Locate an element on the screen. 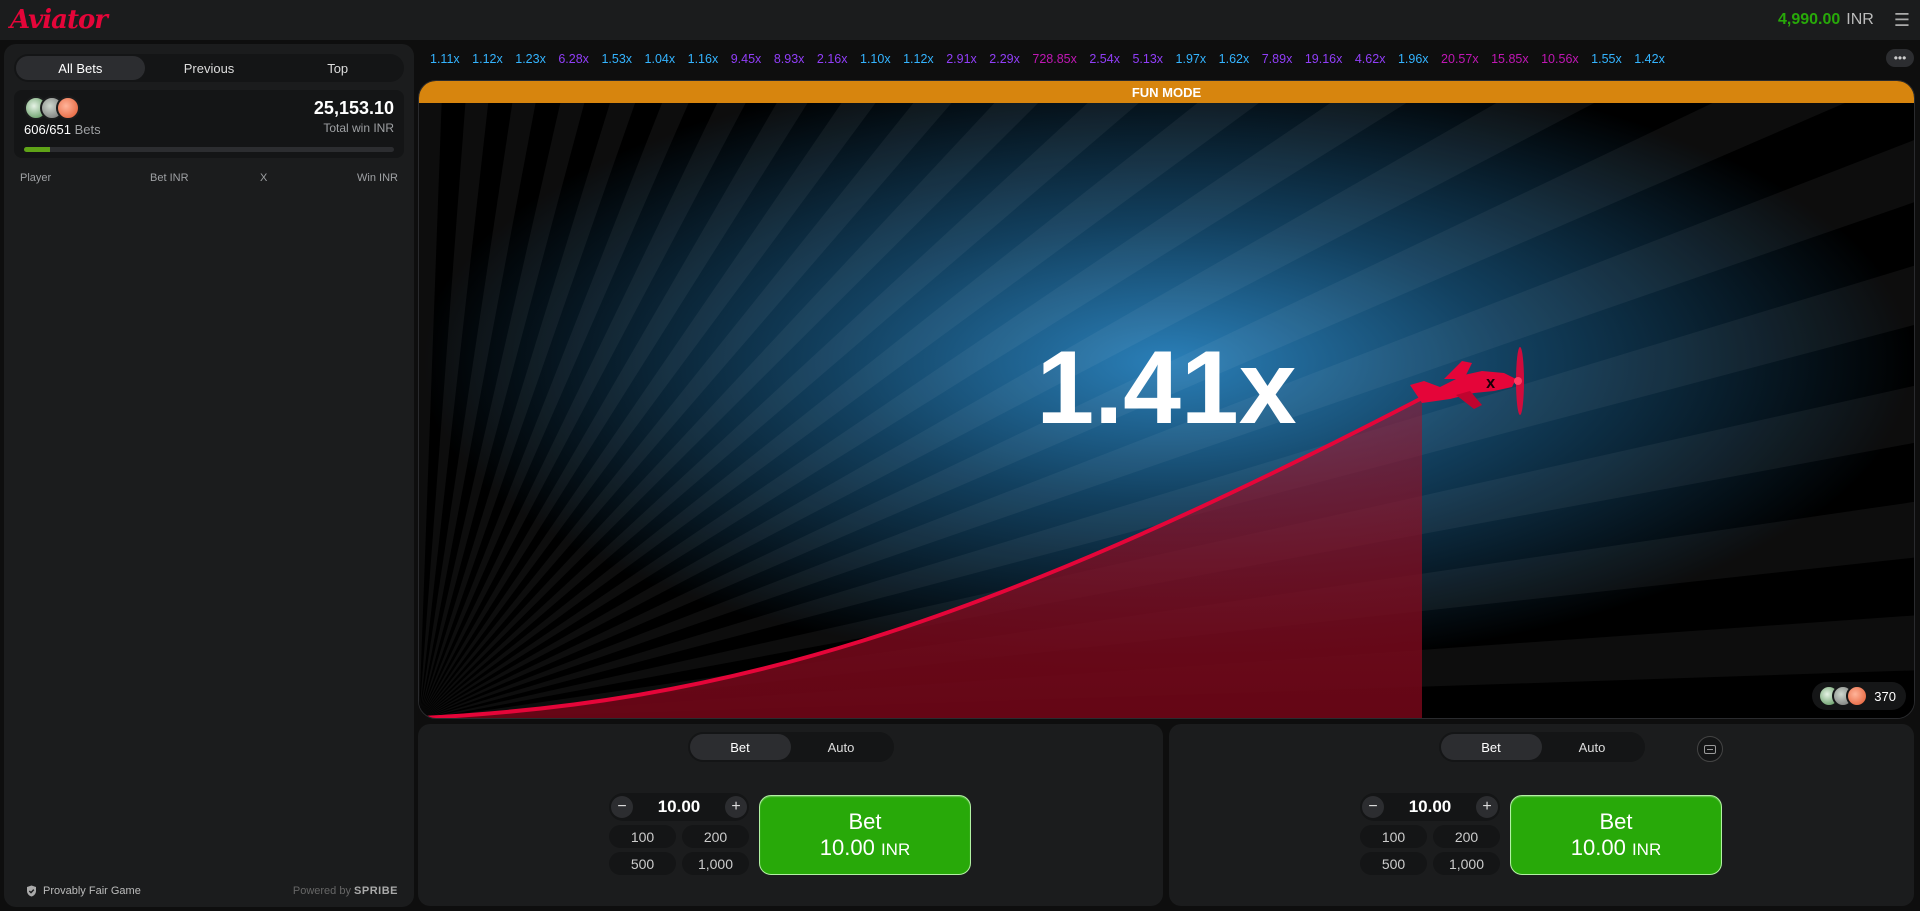 The width and height of the screenshot is (1920, 911). avatar-group is located at coordinates (1843, 696).